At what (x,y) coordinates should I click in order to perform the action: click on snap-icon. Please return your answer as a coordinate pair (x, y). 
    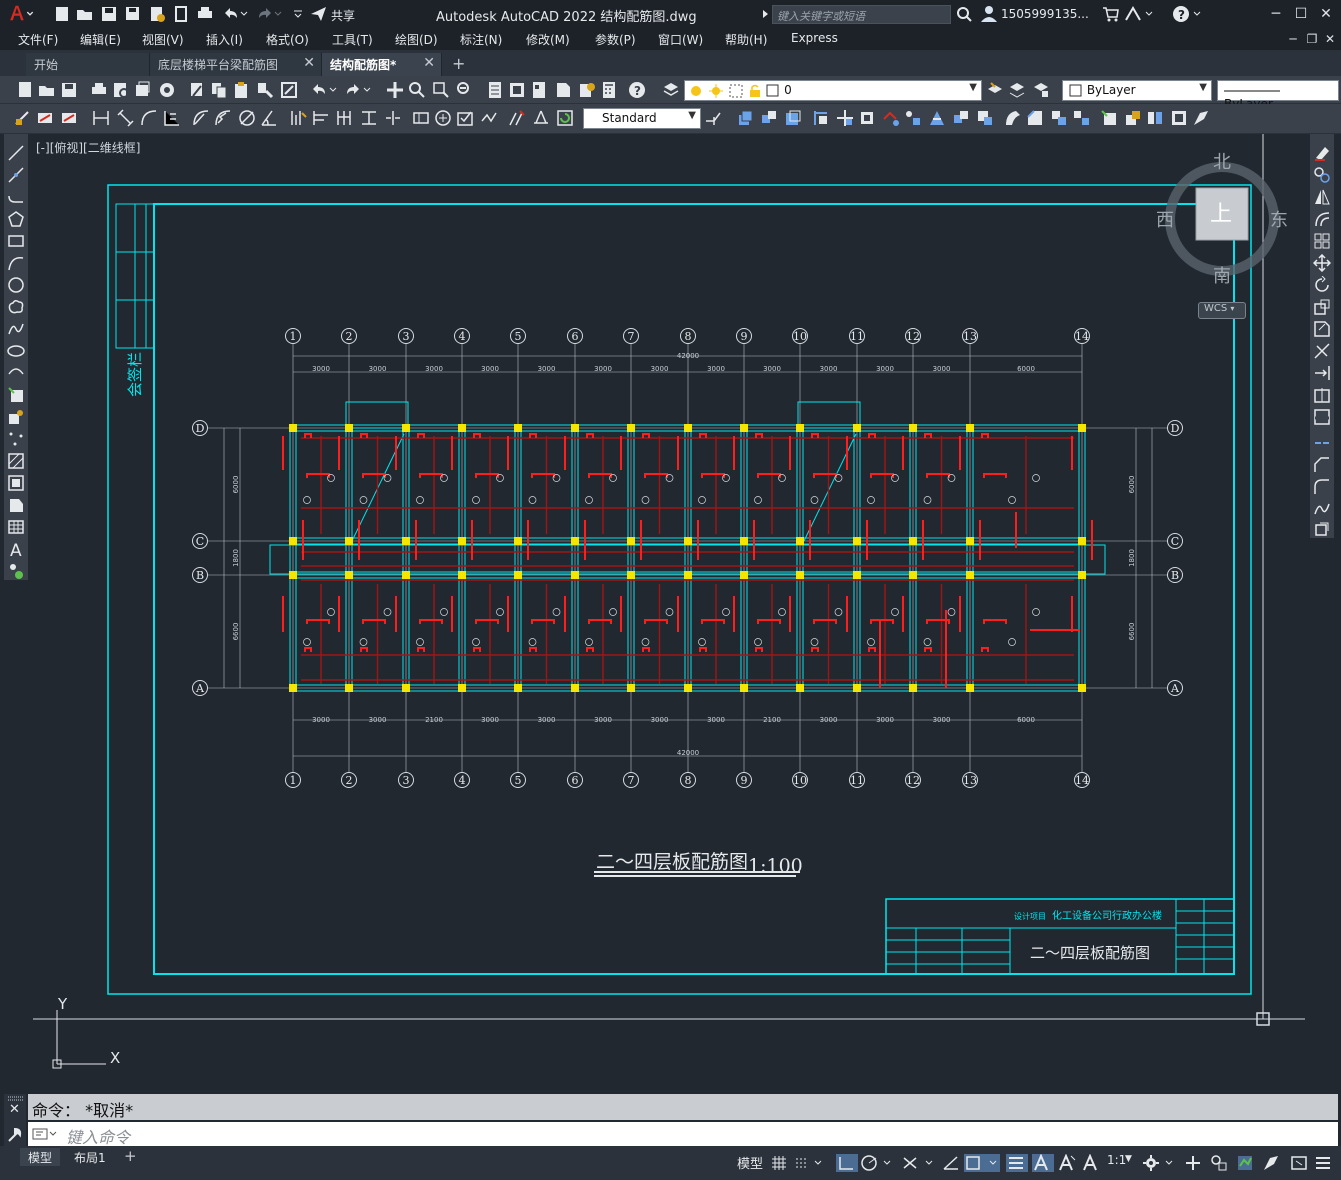
    Looking at the image, I should click on (810, 1163).